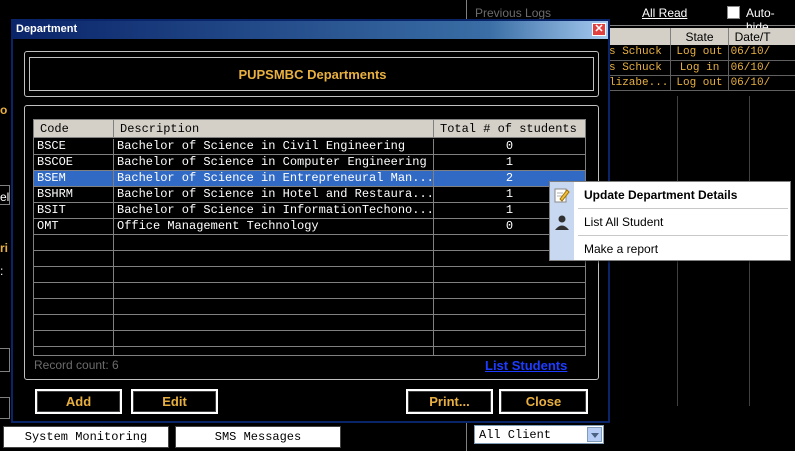 This screenshot has height=451, width=795. I want to click on menu-item-update-department: Update Department Details, so click(670, 195).